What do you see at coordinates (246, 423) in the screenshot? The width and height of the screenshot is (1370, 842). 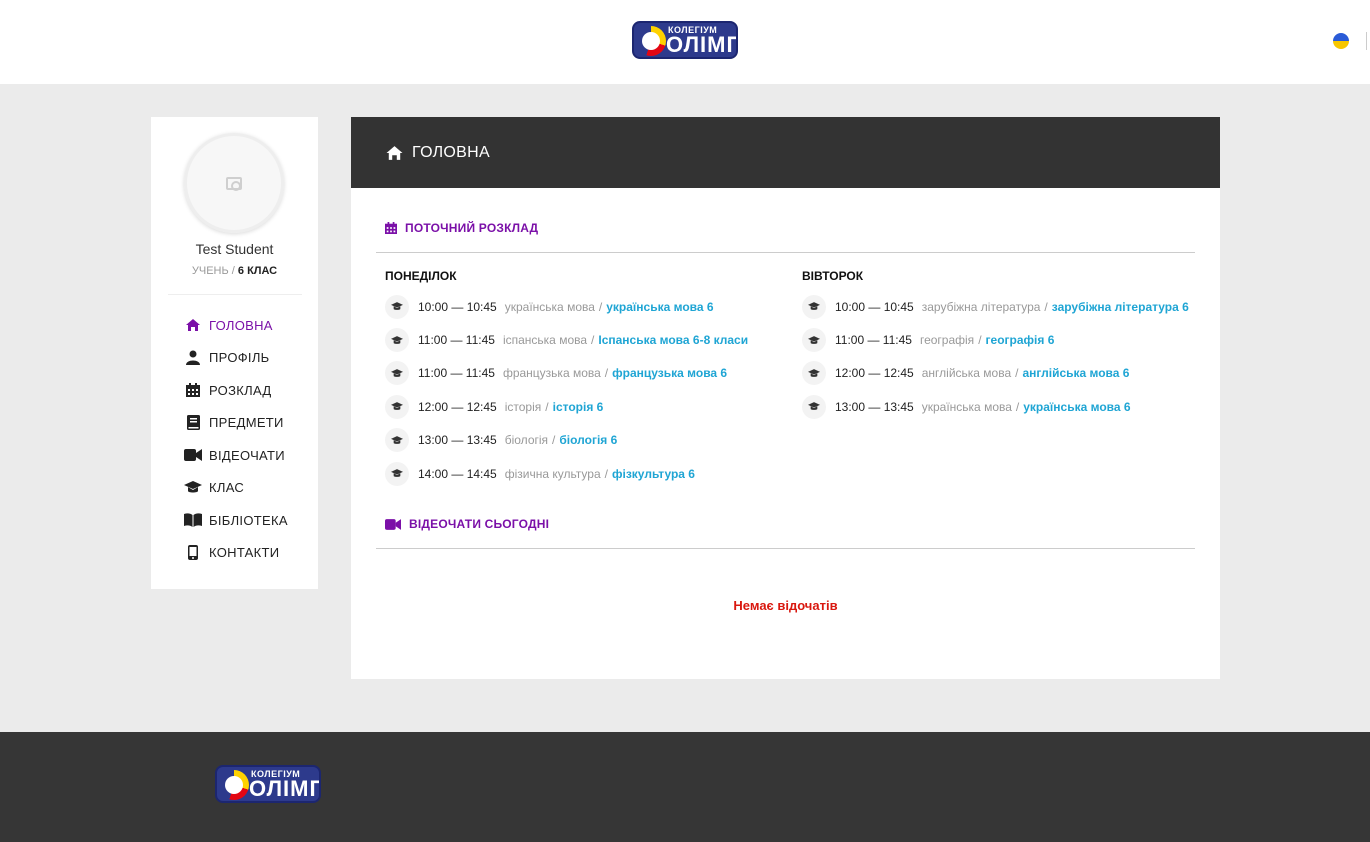 I see `sidebar-item-label: ПРЕДМЕТИ` at bounding box center [246, 423].